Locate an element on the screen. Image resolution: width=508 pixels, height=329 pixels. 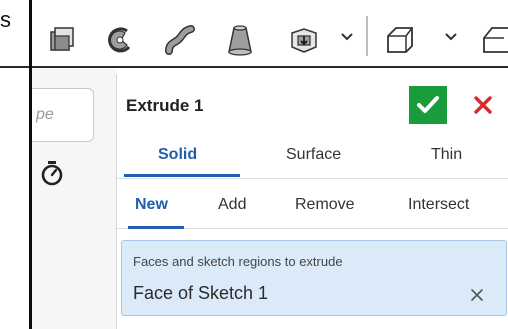
check-icon is located at coordinates (428, 104).